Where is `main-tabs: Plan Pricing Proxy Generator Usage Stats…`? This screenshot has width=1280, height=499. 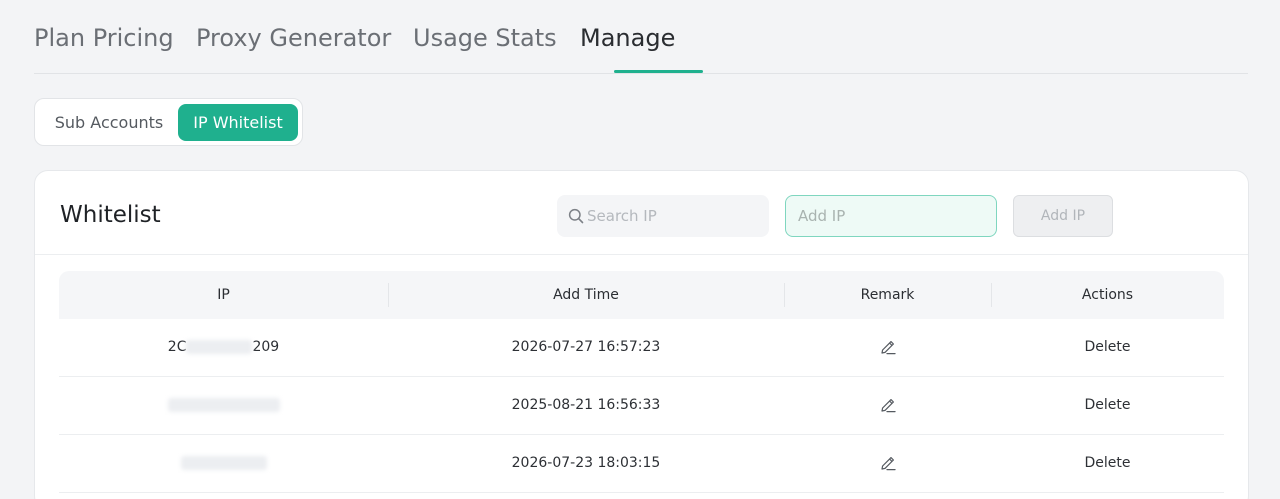
main-tabs: Plan Pricing Proxy Generator Usage Stats… is located at coordinates (641, 37).